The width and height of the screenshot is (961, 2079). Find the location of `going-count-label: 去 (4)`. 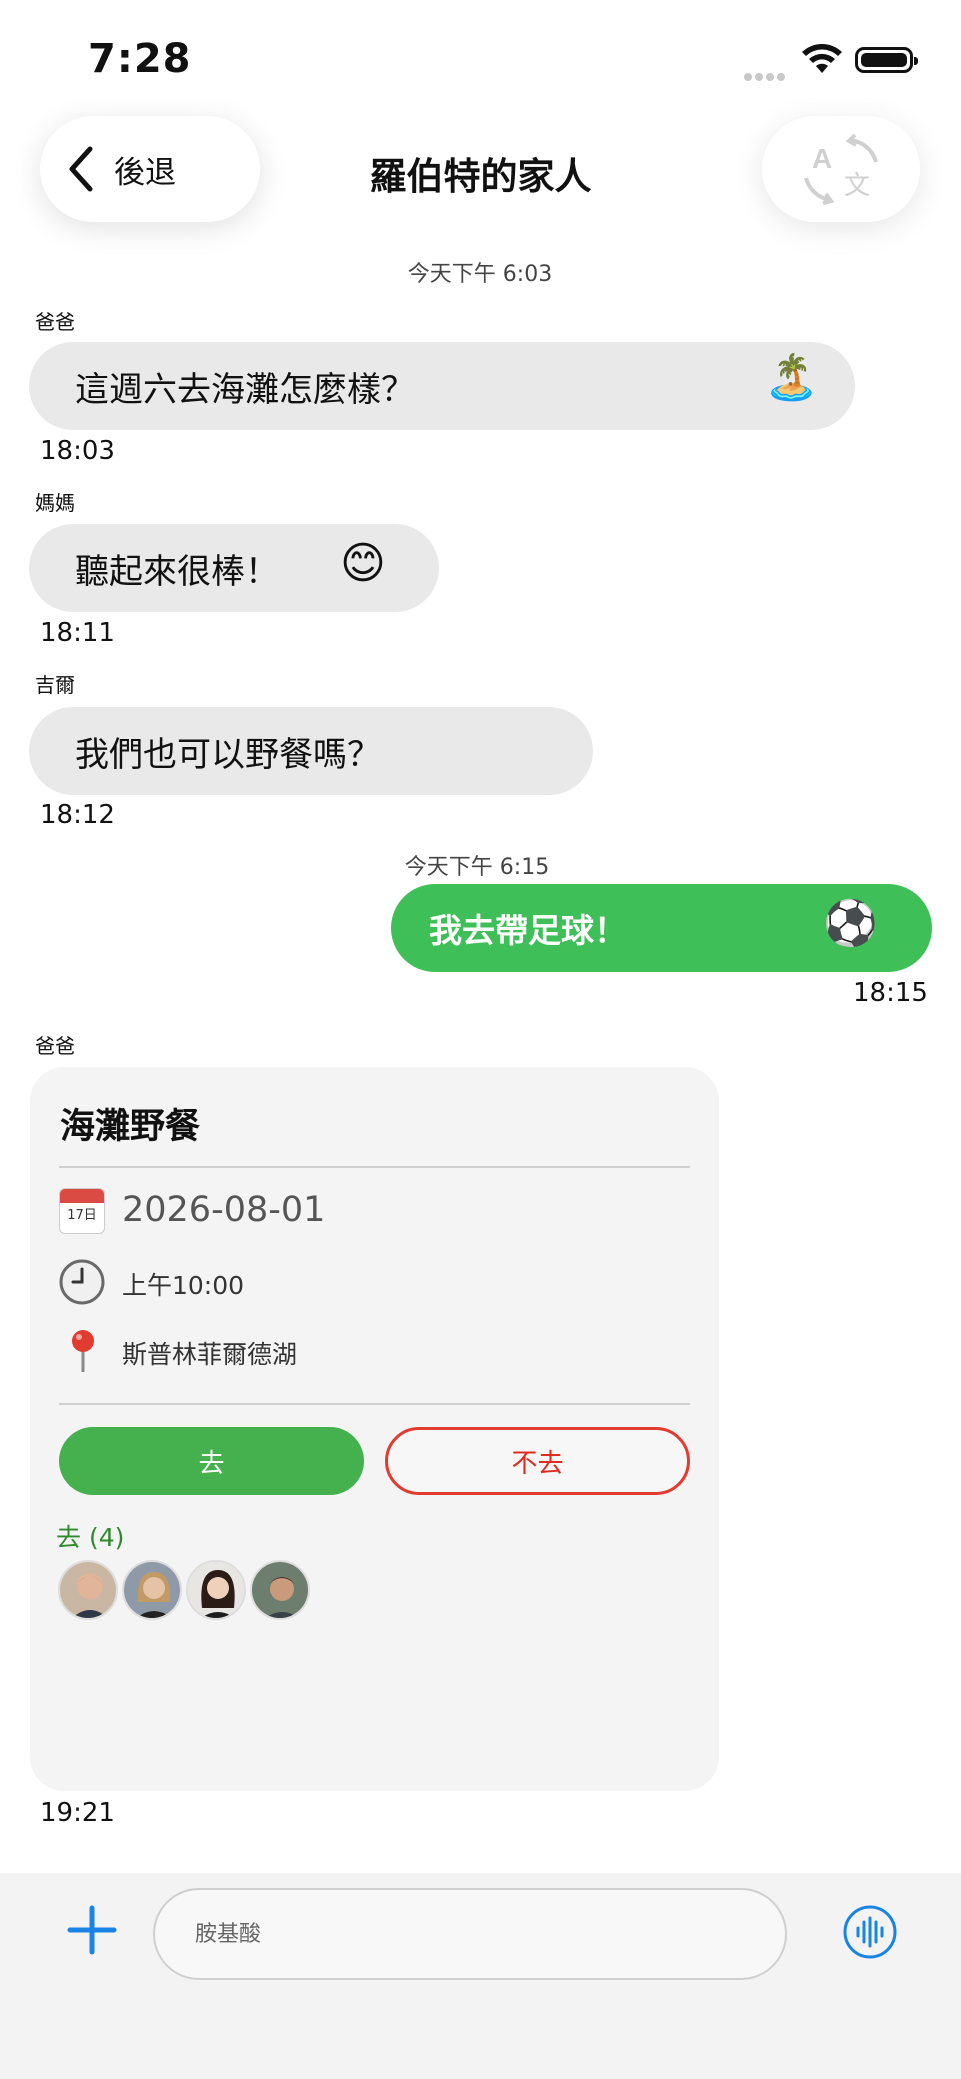

going-count-label: 去 (4) is located at coordinates (90, 1537).